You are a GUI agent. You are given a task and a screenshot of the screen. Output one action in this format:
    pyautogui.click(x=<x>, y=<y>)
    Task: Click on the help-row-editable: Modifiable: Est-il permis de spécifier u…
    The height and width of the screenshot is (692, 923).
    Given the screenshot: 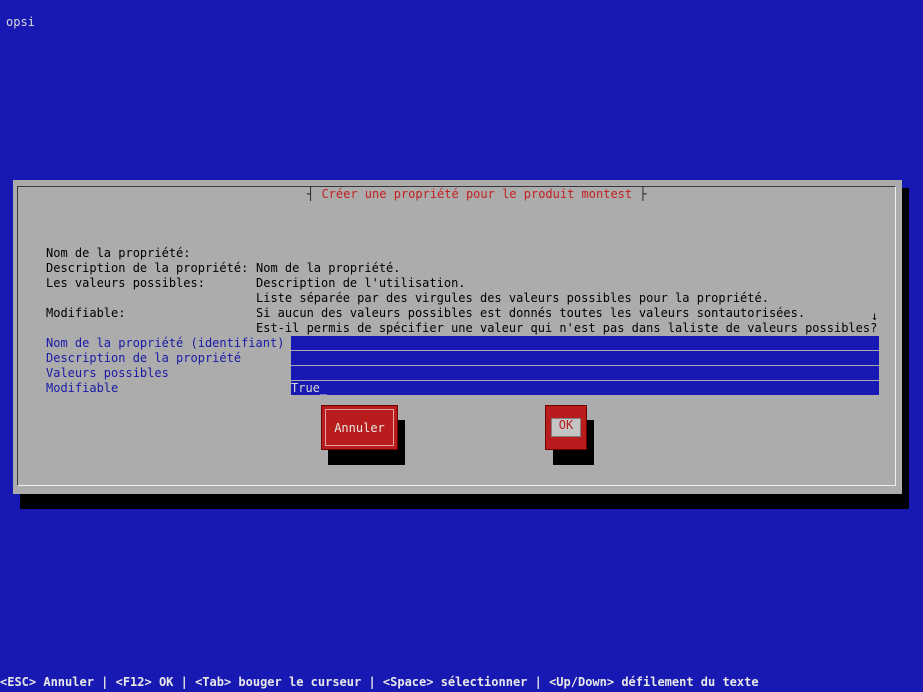 What is the action you would take?
    pyautogui.click(x=461, y=313)
    